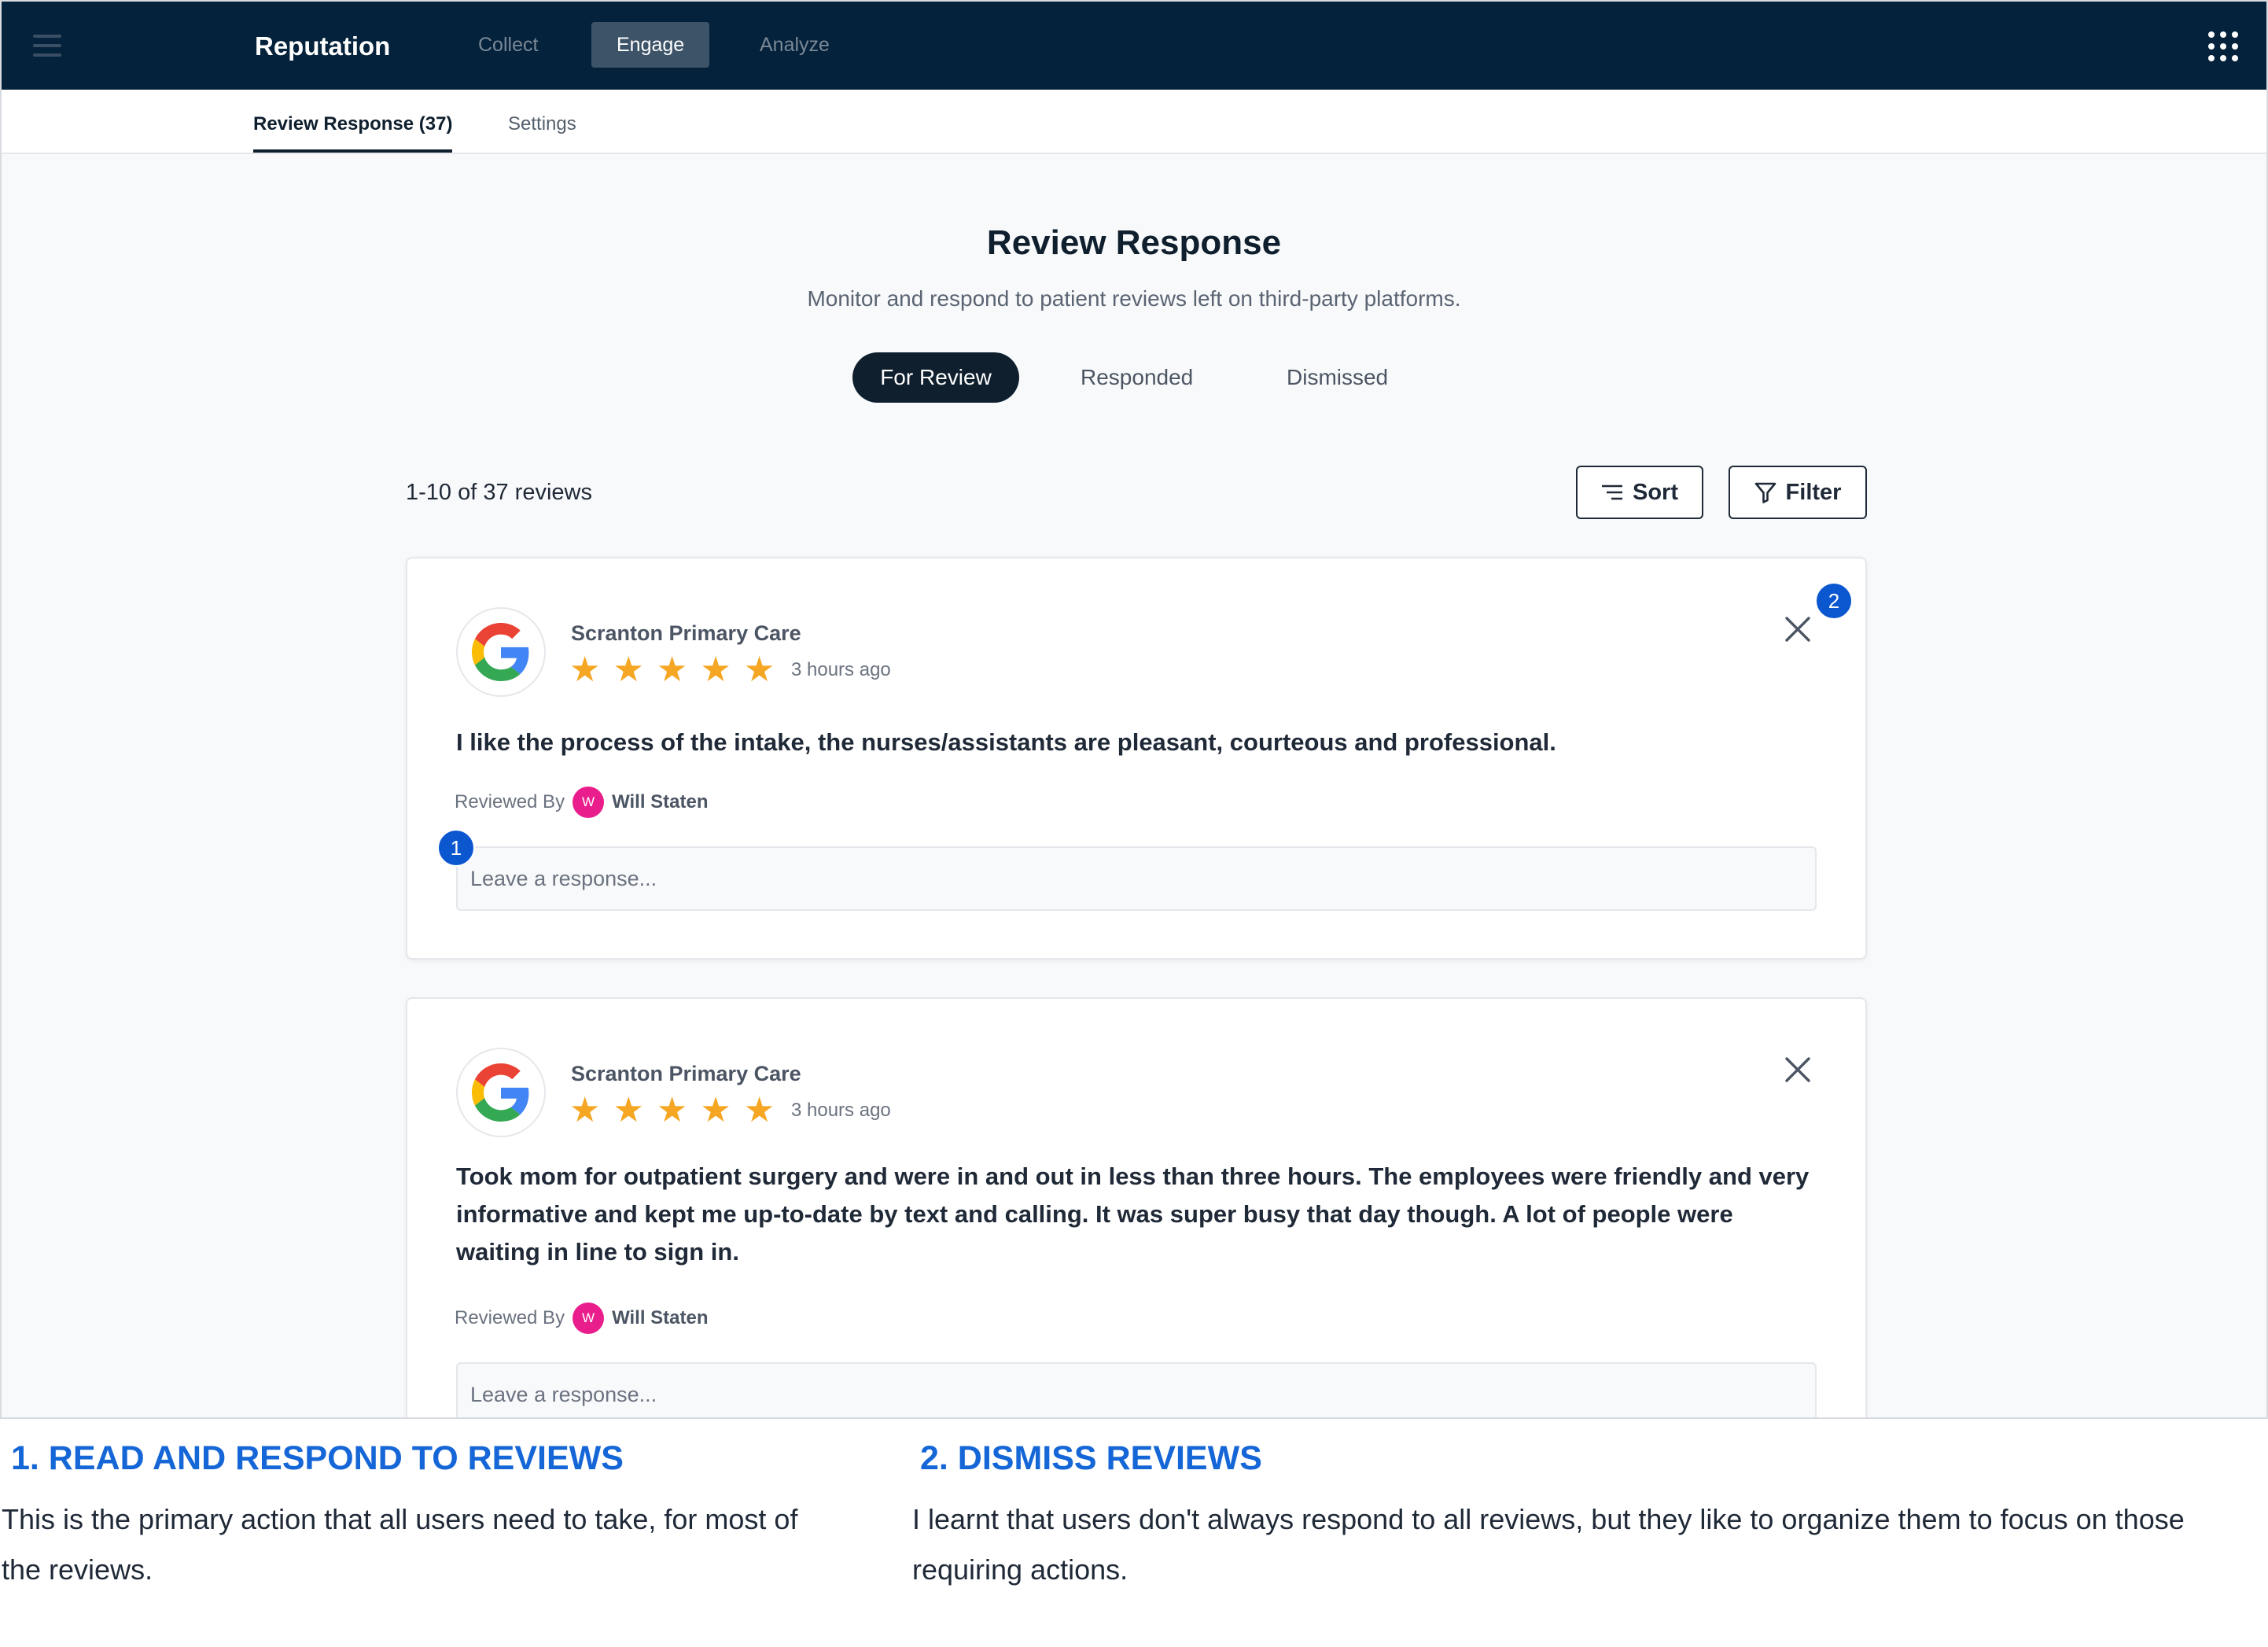 The image size is (2268, 1647). What do you see at coordinates (1612, 492) in the screenshot?
I see `sort-icon` at bounding box center [1612, 492].